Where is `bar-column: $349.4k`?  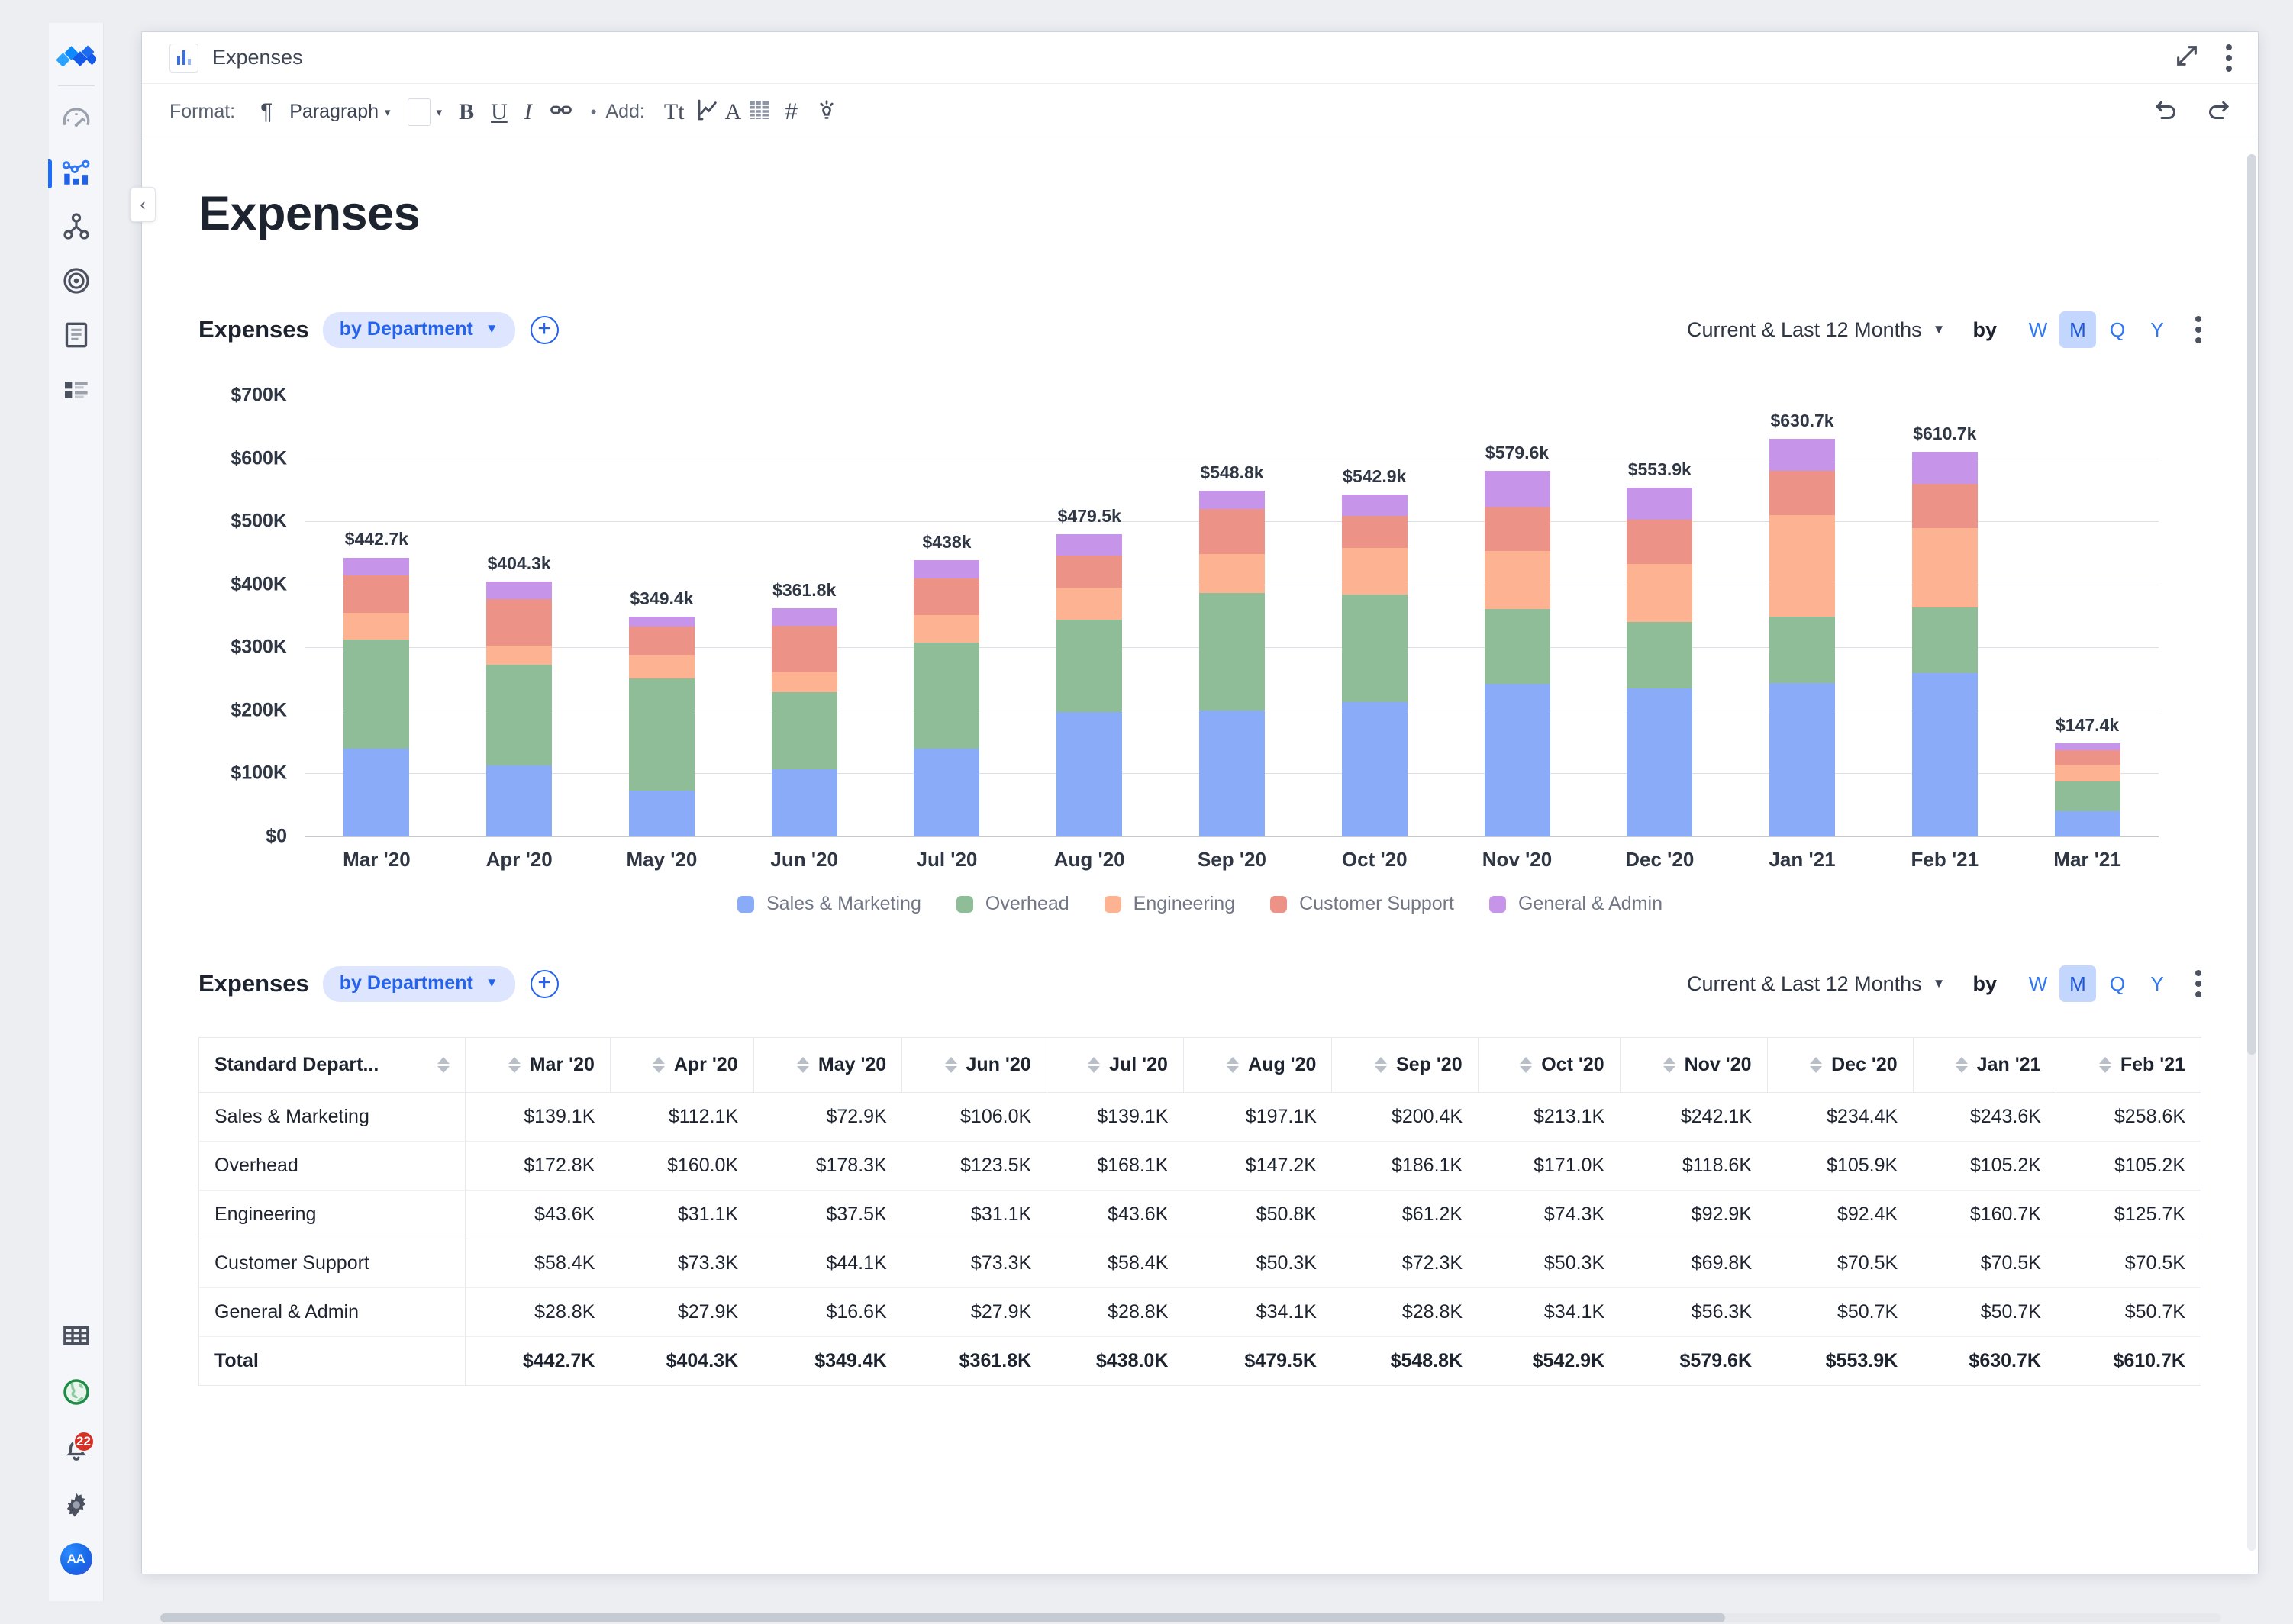
bar-column: $349.4k is located at coordinates (663, 615).